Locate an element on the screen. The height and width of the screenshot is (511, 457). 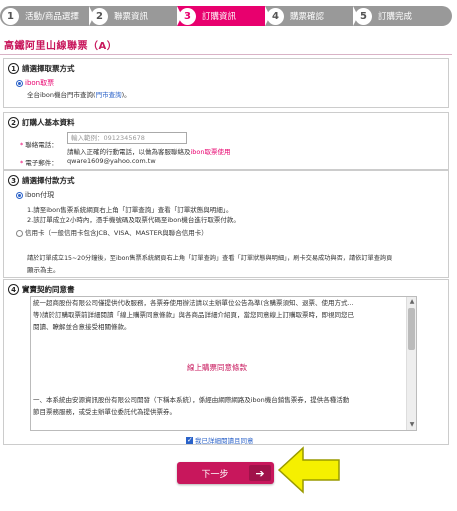
phone-label-text: 聯絡電話： is located at coordinates (41, 145).